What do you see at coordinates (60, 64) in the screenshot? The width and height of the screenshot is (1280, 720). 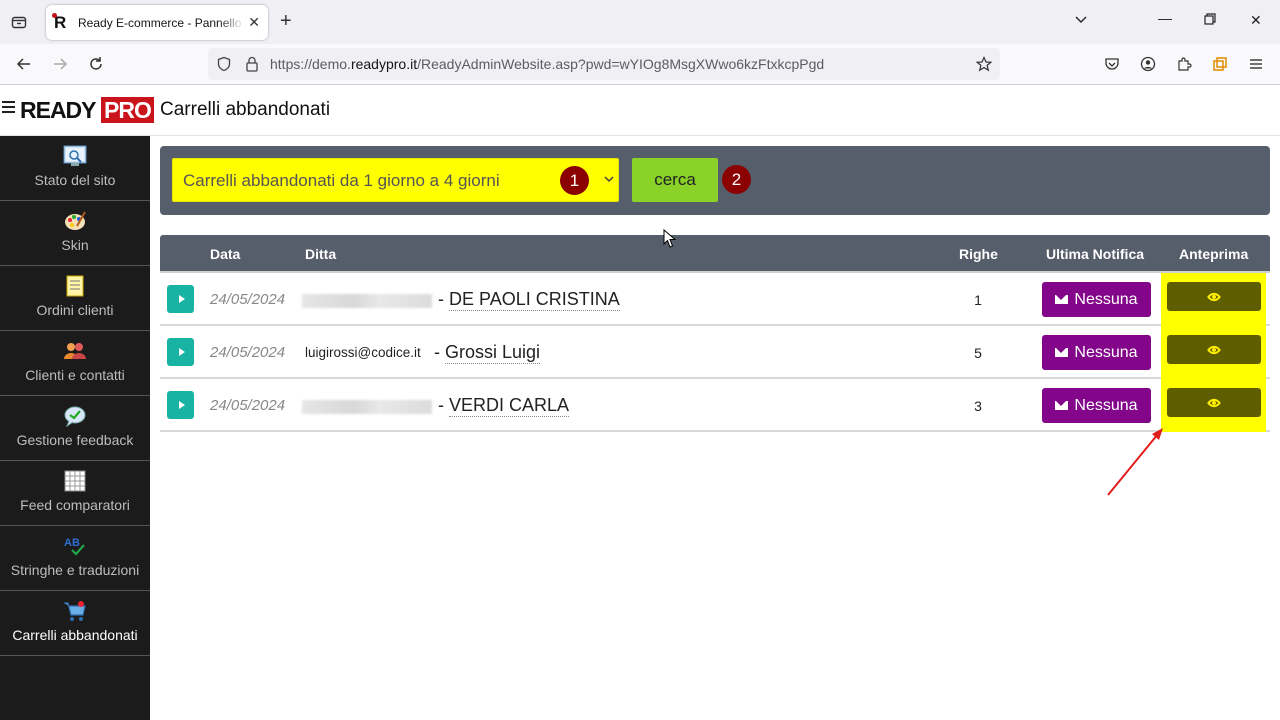 I see `forward-icon` at bounding box center [60, 64].